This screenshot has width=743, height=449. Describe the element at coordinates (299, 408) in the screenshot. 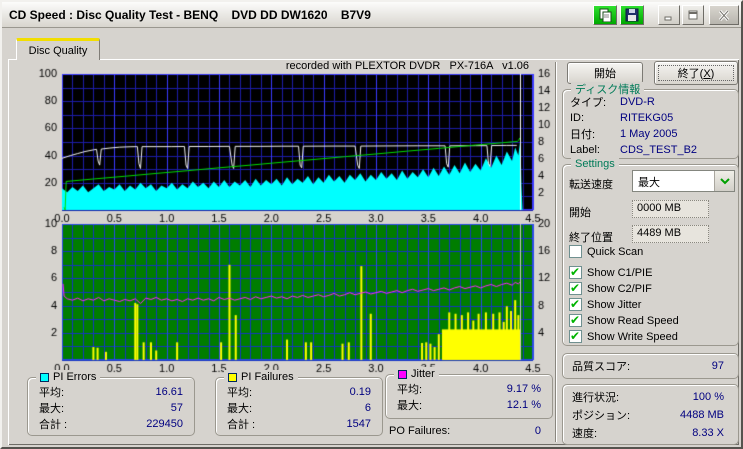

I see `pi-failures-max-row: 最大: 6` at that location.